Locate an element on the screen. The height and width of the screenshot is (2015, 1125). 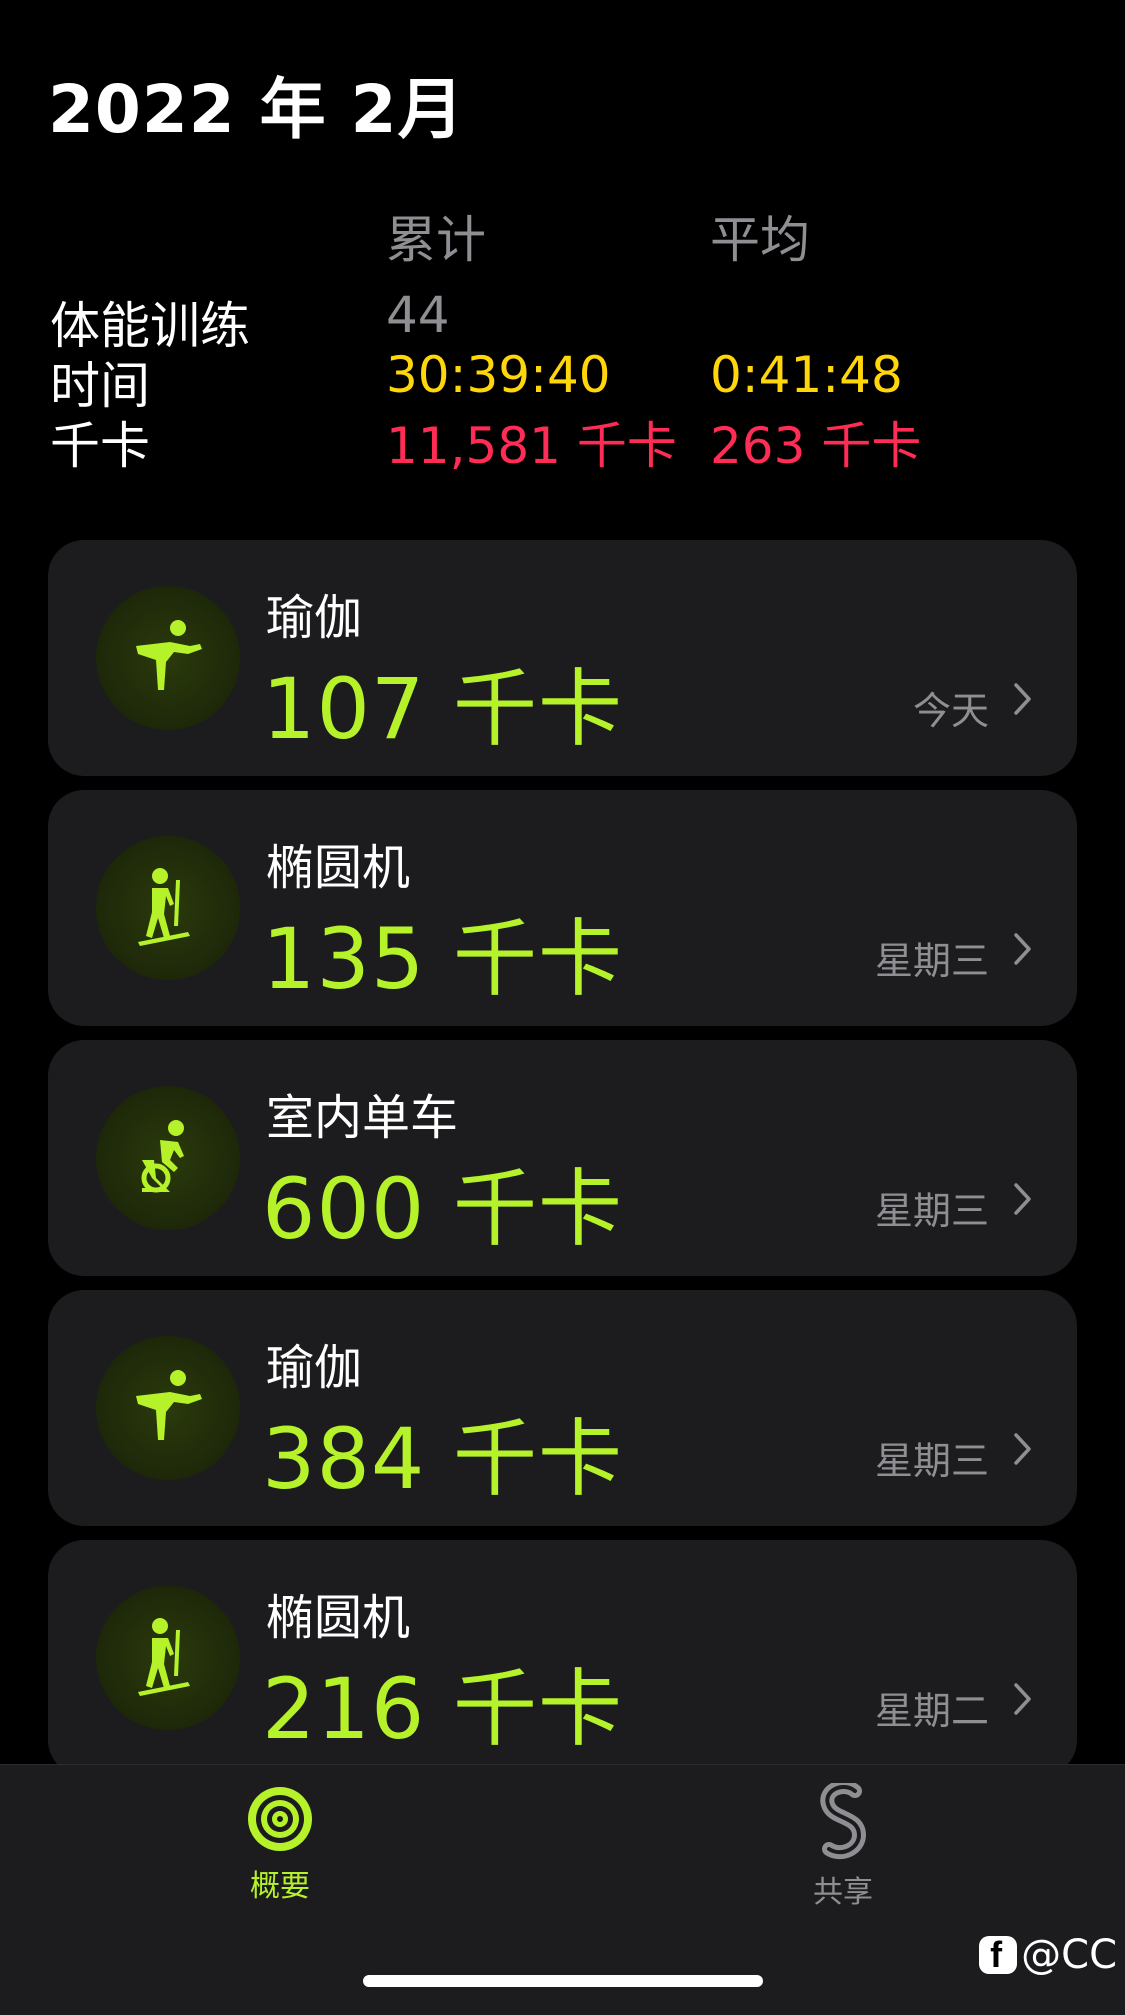
indoor-cycle-icon is located at coordinates (168, 1158).